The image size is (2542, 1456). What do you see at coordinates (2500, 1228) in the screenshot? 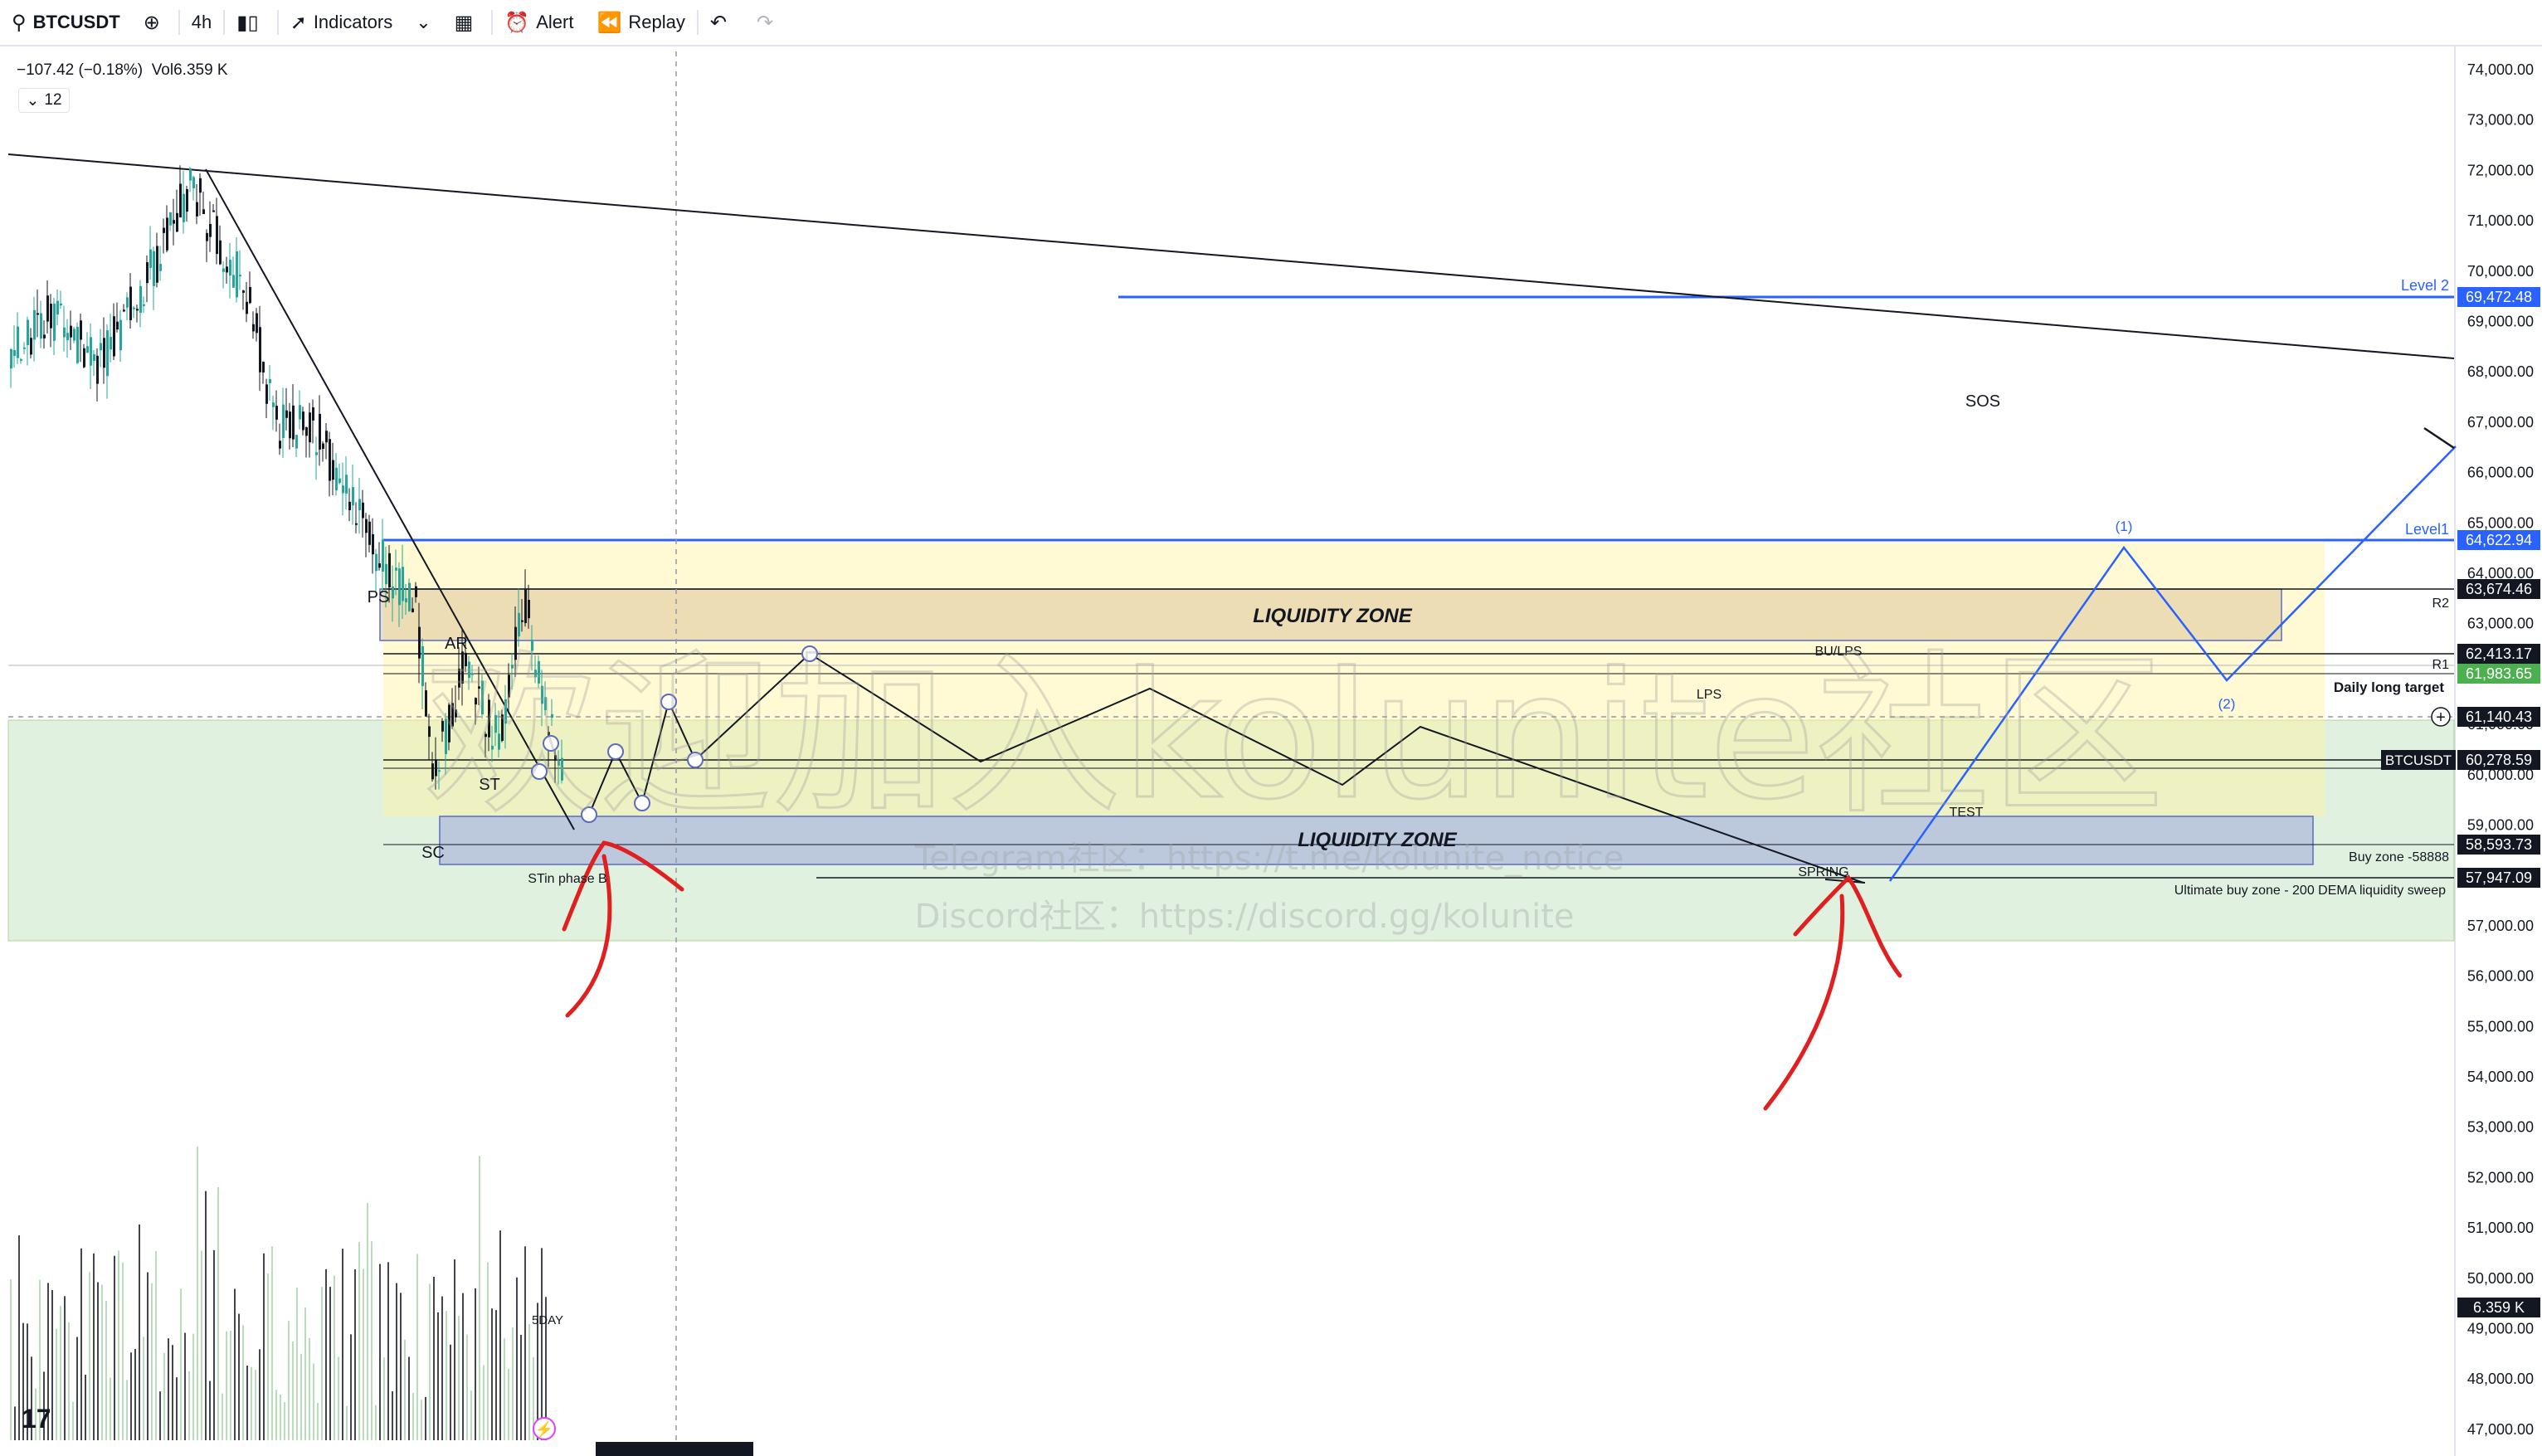
I see `price-tick-label: 51,000.00` at bounding box center [2500, 1228].